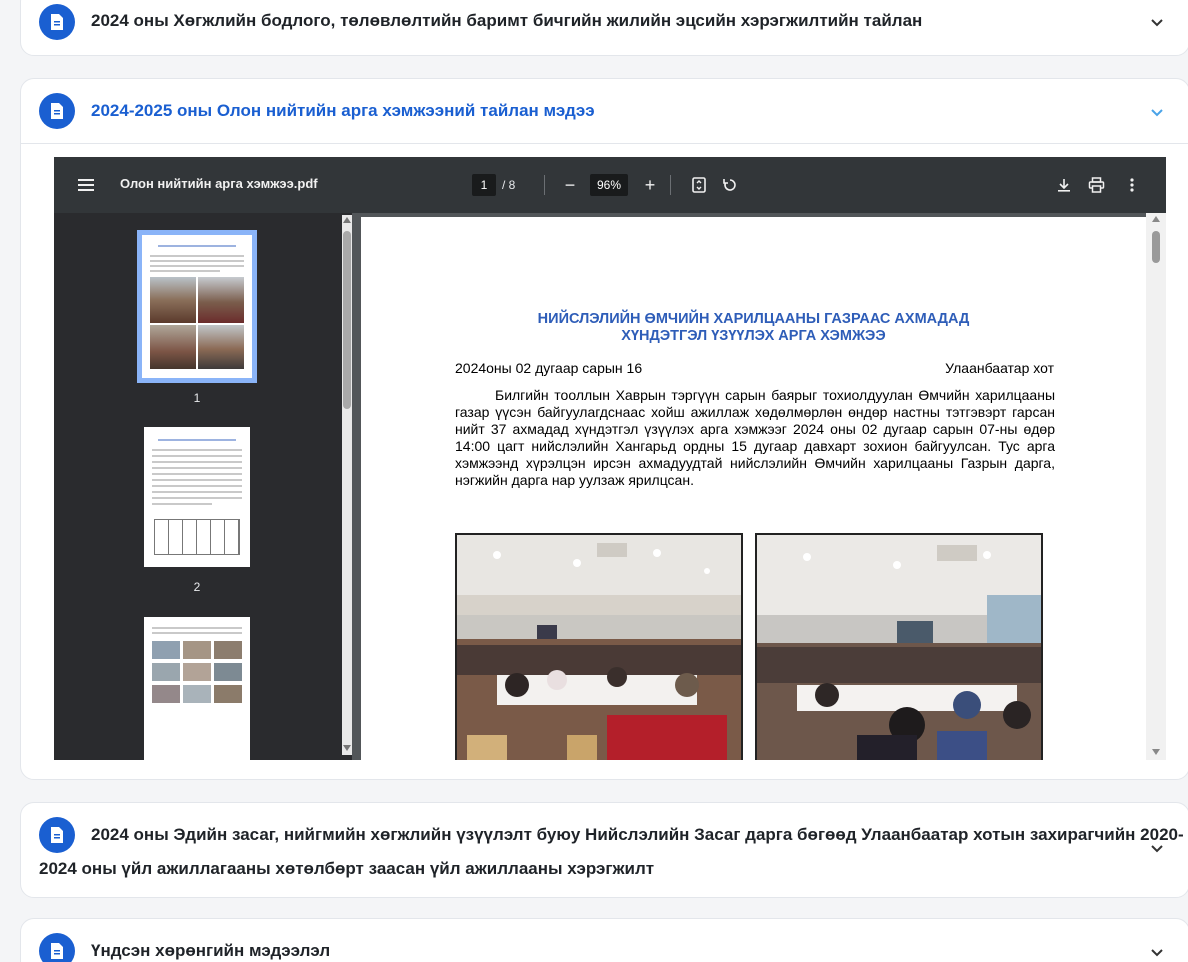  I want to click on download-icon, so click(1064, 185).